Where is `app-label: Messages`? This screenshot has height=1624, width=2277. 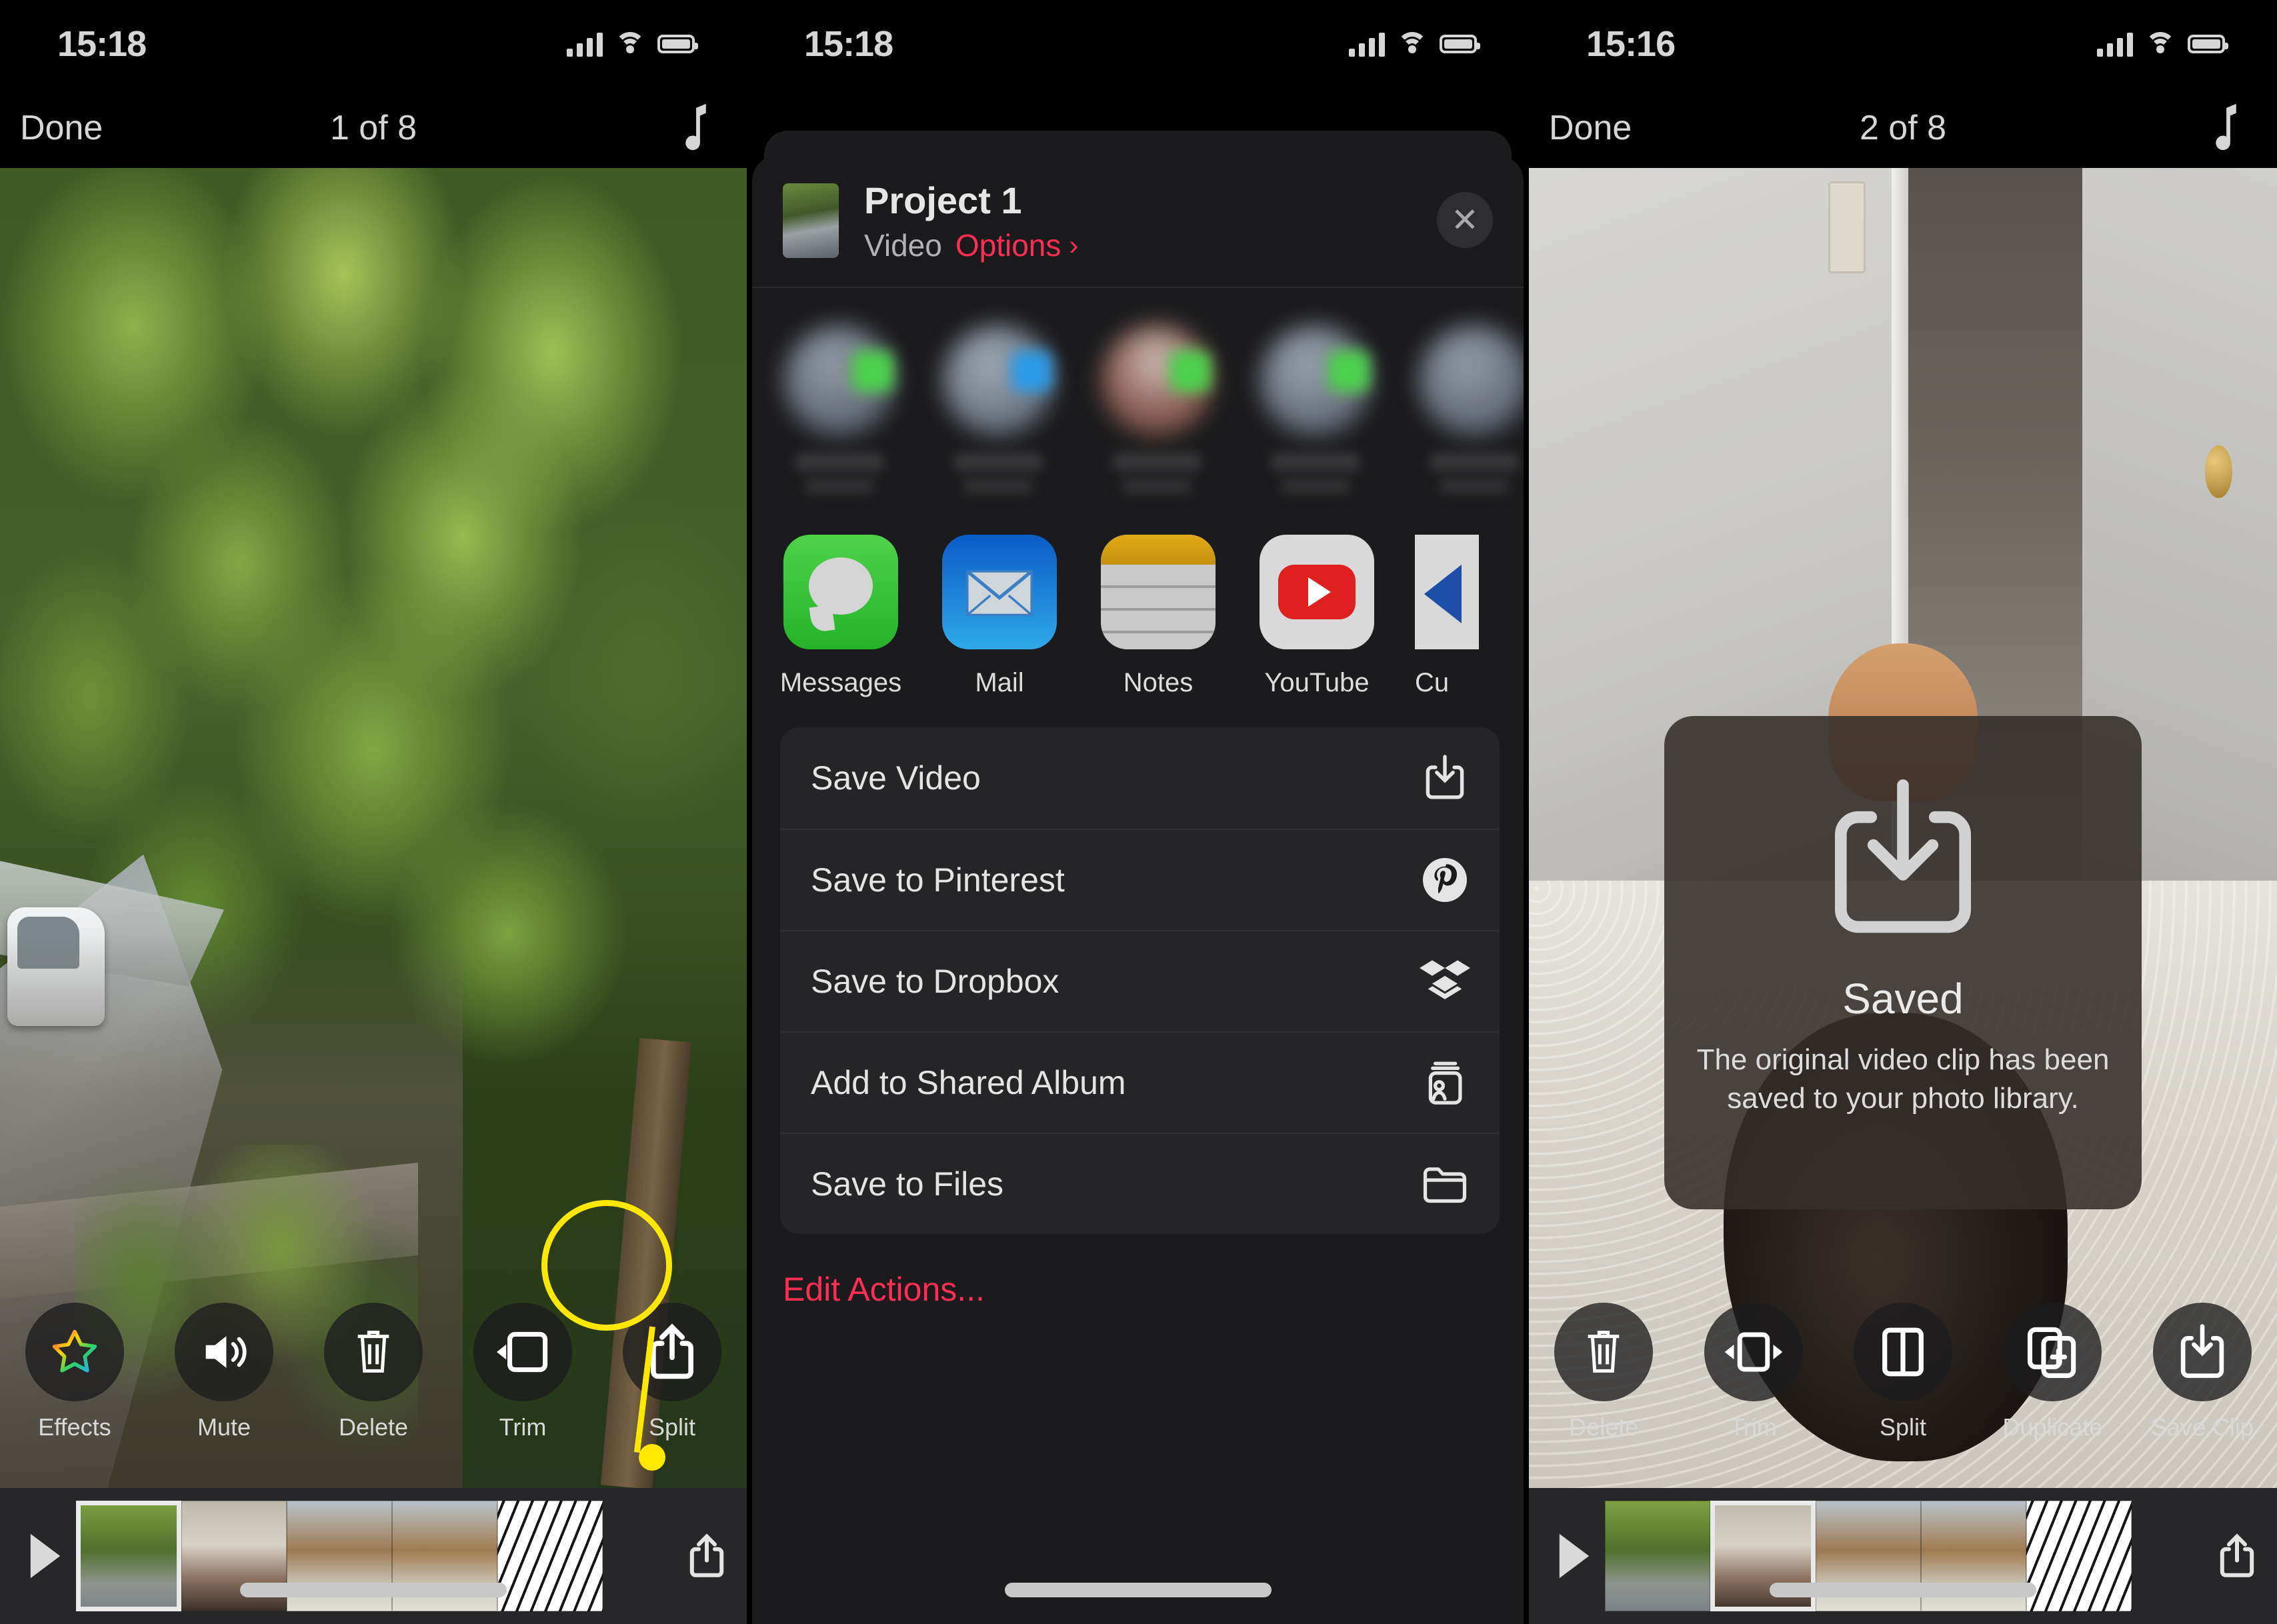 app-label: Messages is located at coordinates (841, 682).